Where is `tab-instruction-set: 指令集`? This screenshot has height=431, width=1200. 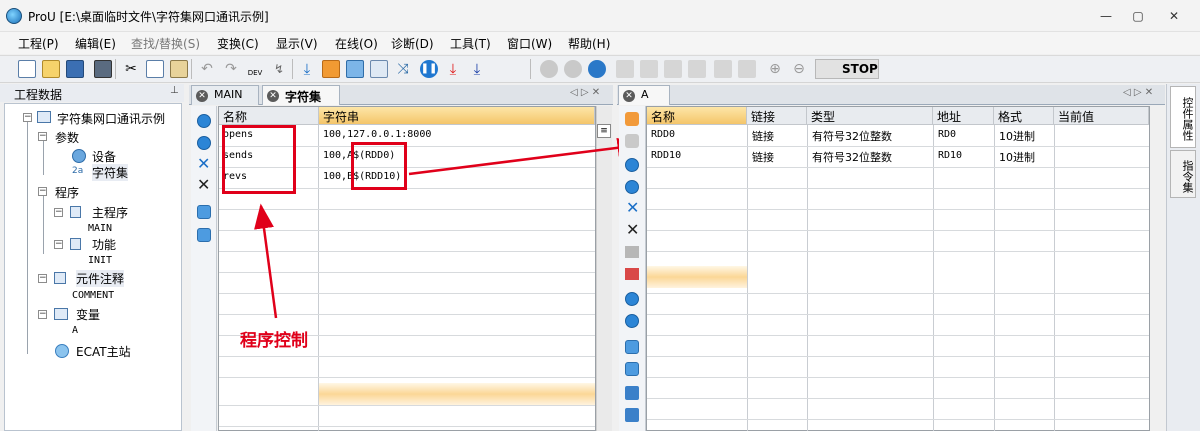 tab-instruction-set: 指令集 is located at coordinates (1183, 174).